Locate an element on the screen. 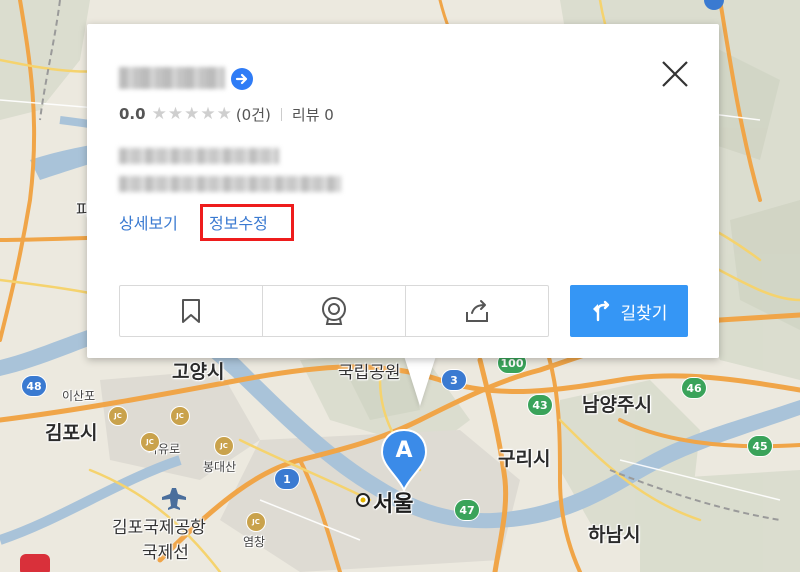 This screenshot has width=800, height=572. address-detail-blurred is located at coordinates (230, 184).